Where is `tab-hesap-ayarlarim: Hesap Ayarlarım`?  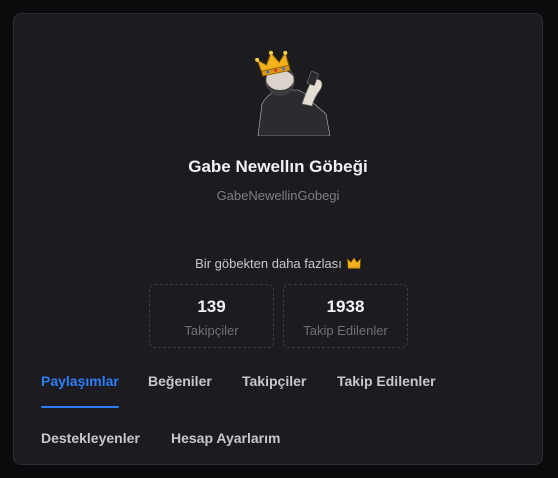 tab-hesap-ayarlarim: Hesap Ayarlarım is located at coordinates (225, 438).